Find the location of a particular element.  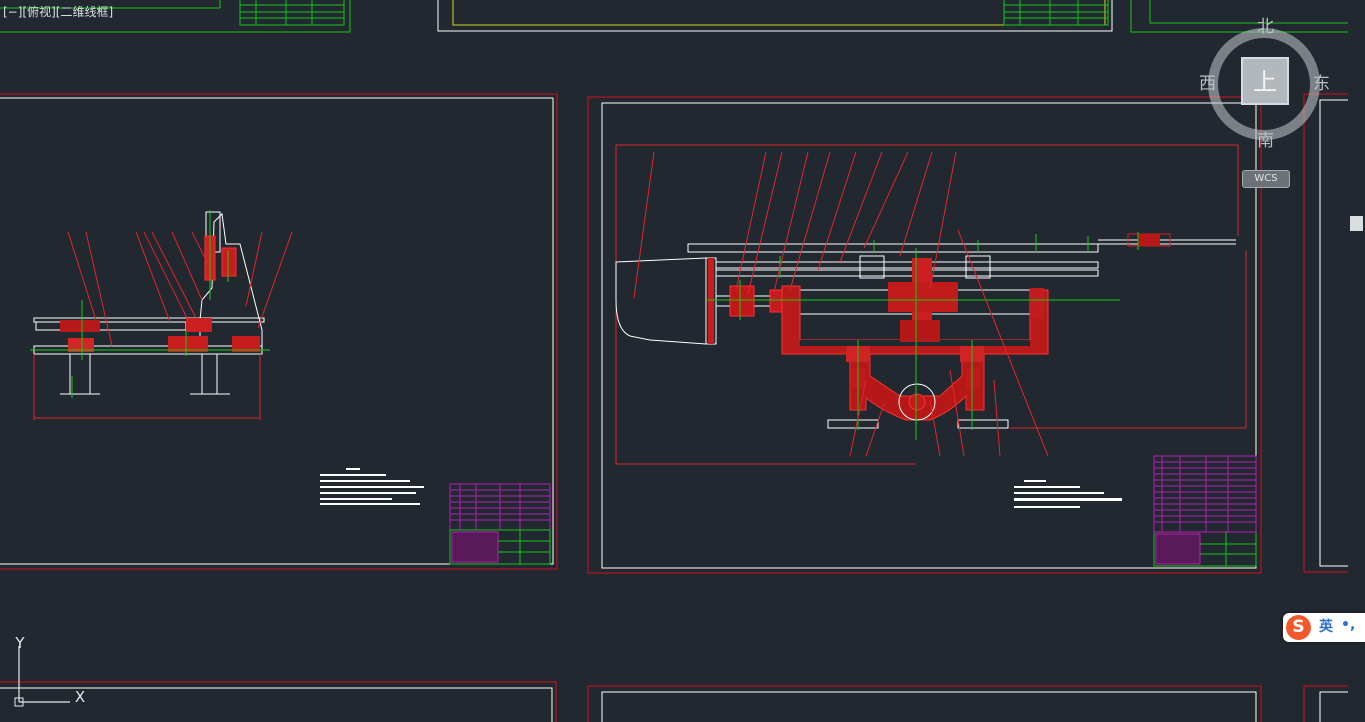

ime-toolbar: S 英 •, is located at coordinates (1324, 627).